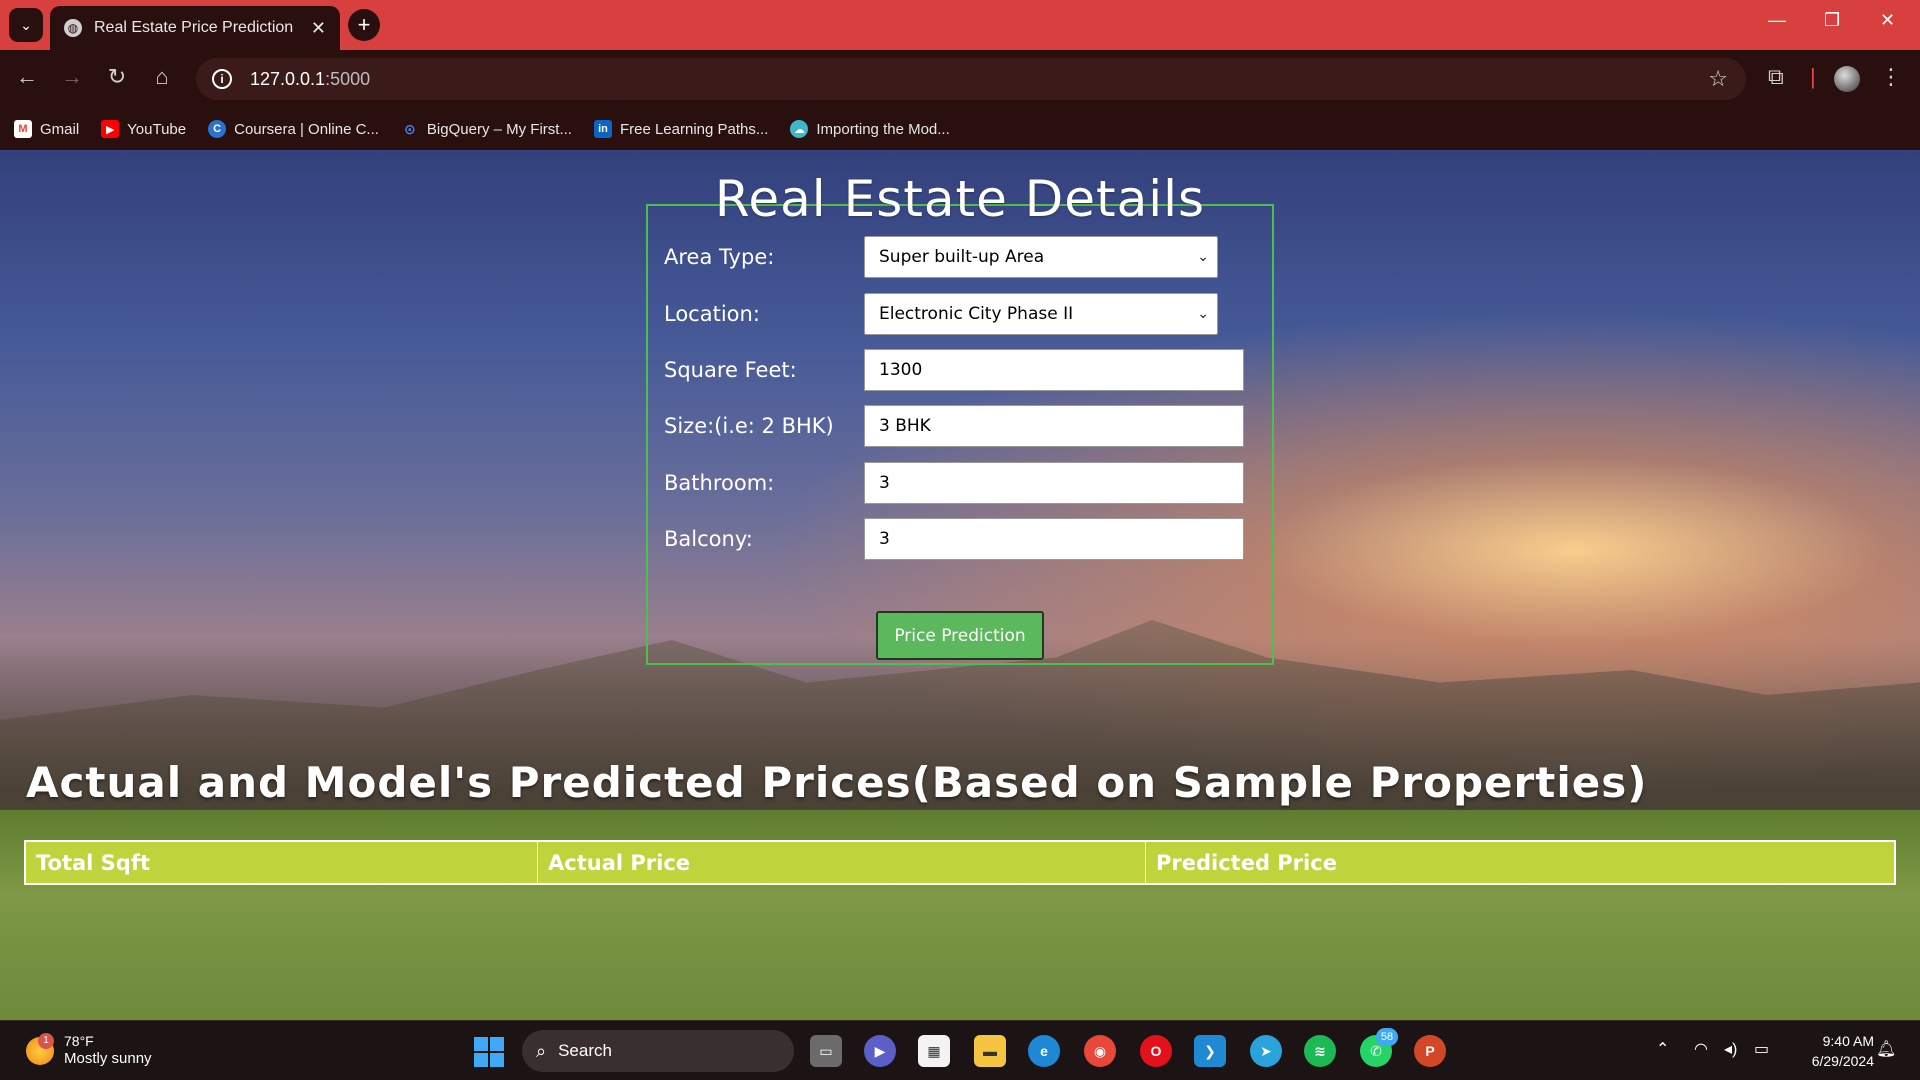  Describe the element at coordinates (708, 539) in the screenshot. I see `balcony-label: Balcony:` at that location.